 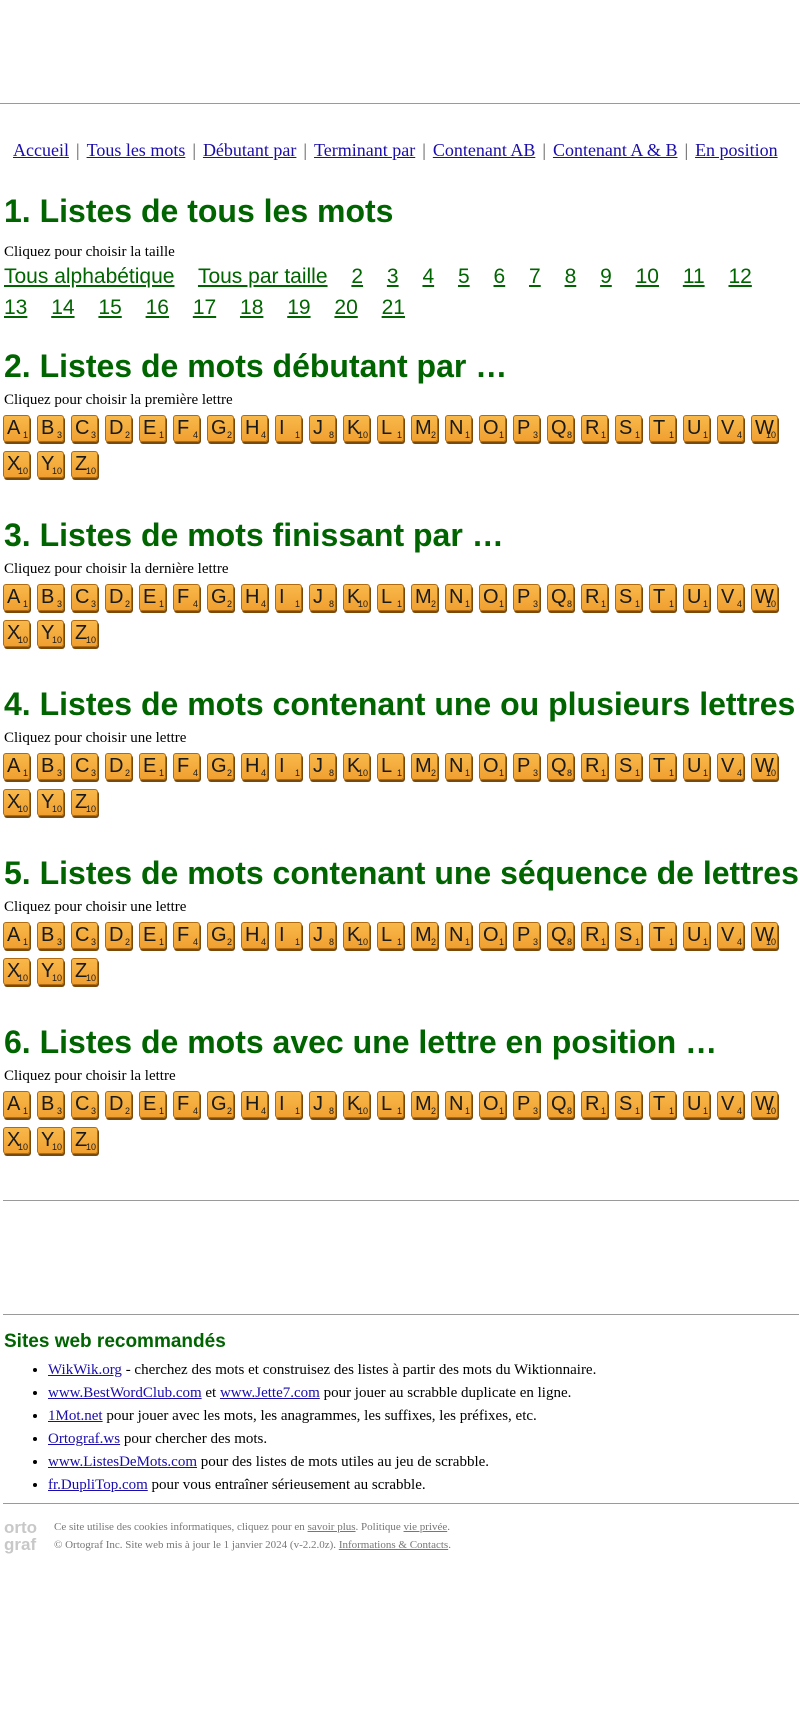 What do you see at coordinates (345, 307) in the screenshot?
I see `size-link: 20` at bounding box center [345, 307].